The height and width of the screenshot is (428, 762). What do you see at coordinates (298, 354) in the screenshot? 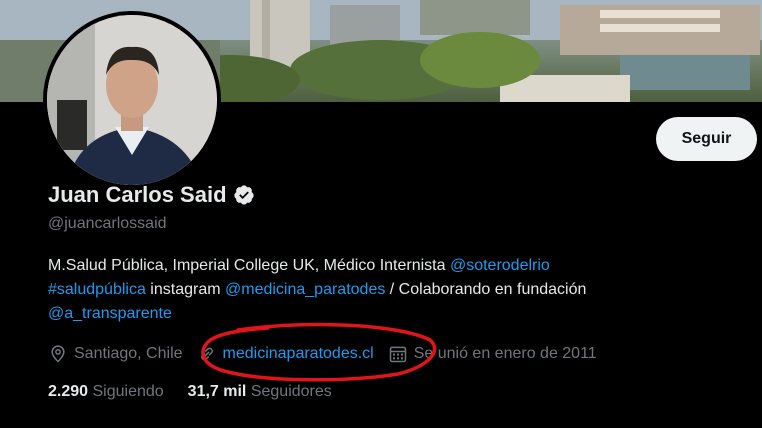
I see `website-link: medicinaparatodes.cl` at bounding box center [298, 354].